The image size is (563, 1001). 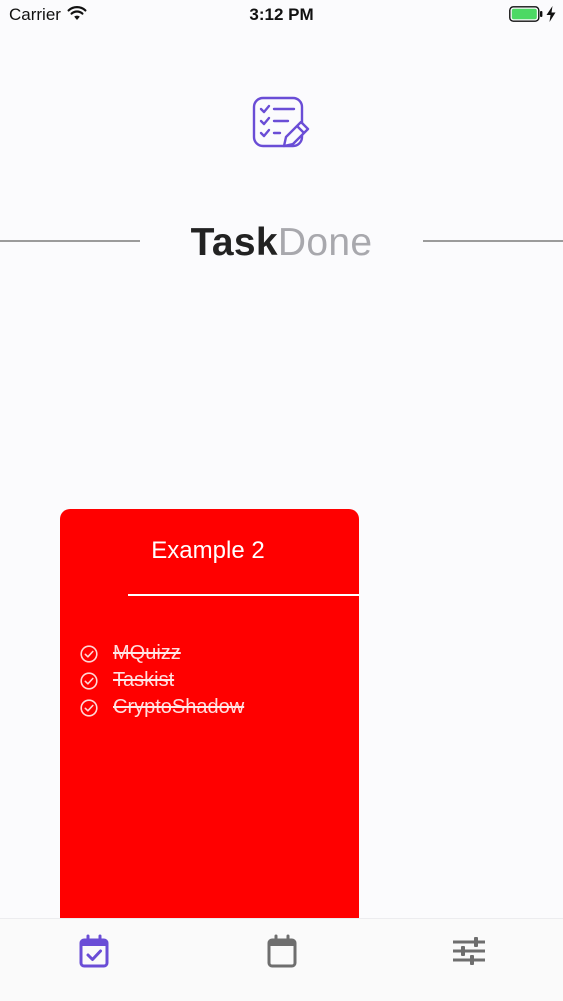 I want to click on task-list: MQuizz Taskist CryptoShadow, so click(x=162, y=680).